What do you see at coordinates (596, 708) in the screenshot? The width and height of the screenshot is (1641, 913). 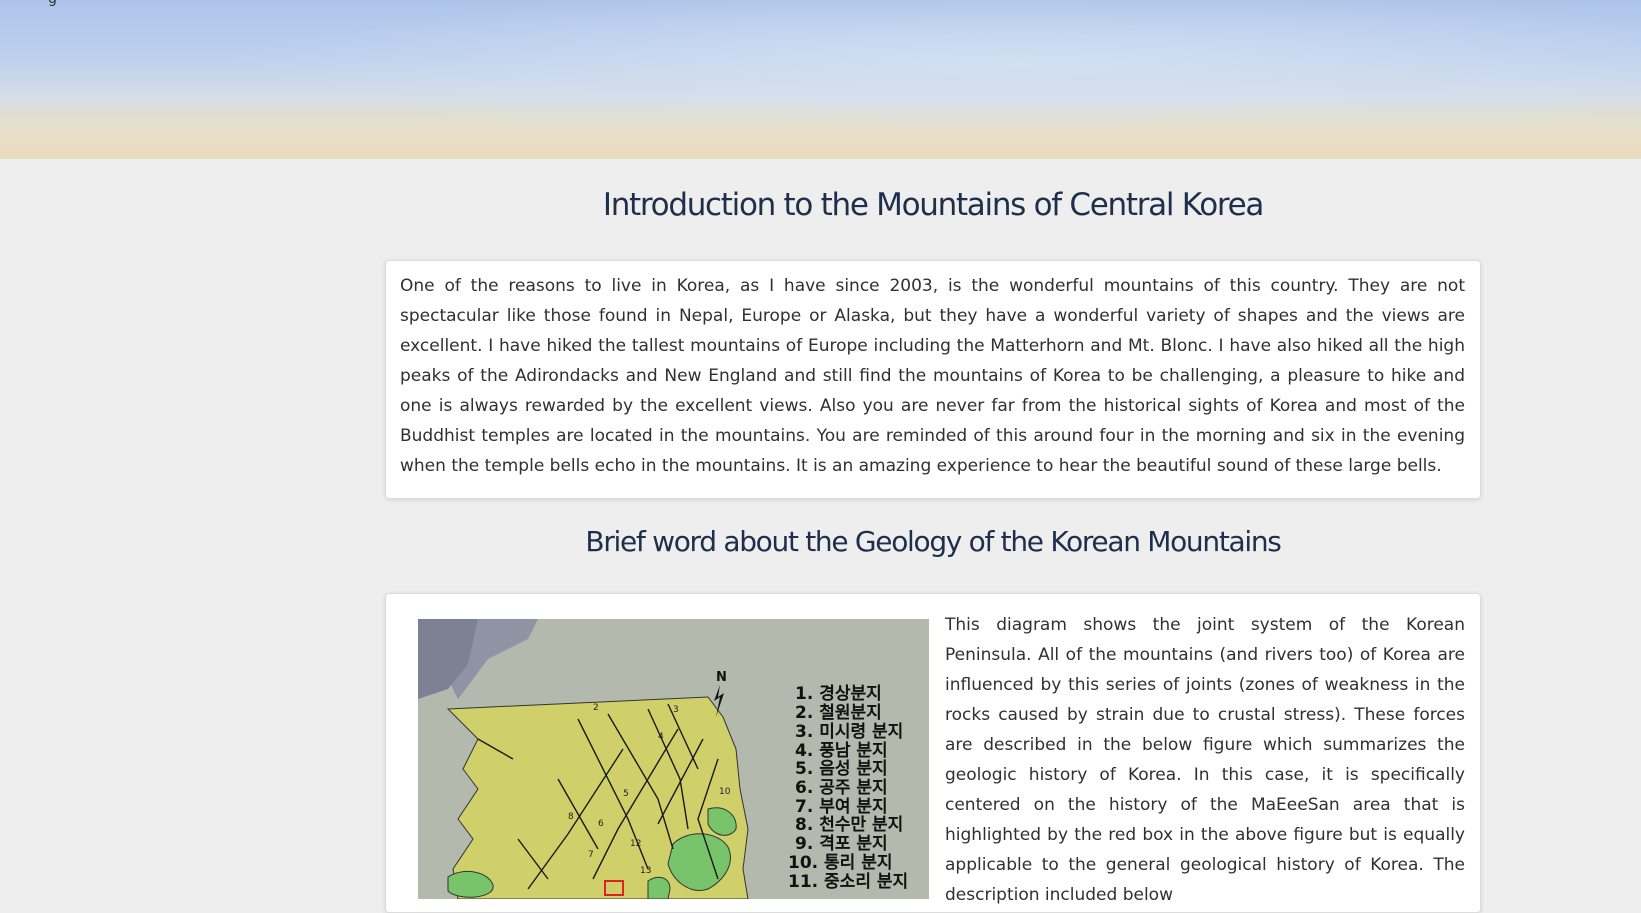 I see `map-number: 2` at bounding box center [596, 708].